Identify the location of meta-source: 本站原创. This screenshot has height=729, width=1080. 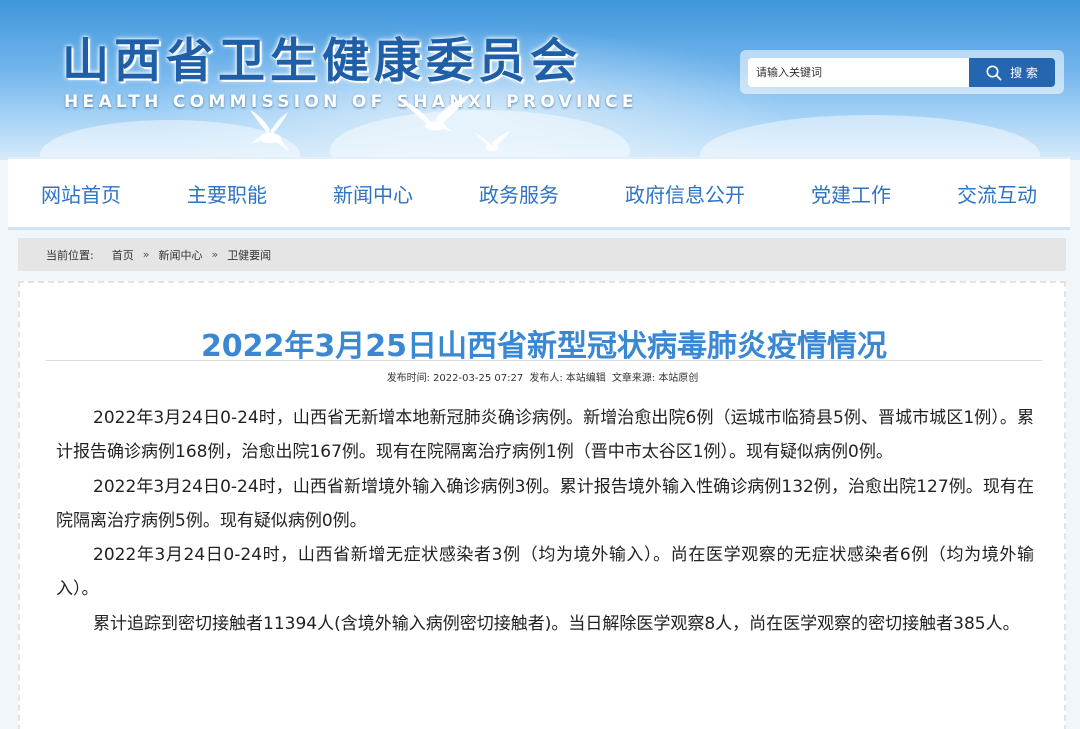
(678, 378).